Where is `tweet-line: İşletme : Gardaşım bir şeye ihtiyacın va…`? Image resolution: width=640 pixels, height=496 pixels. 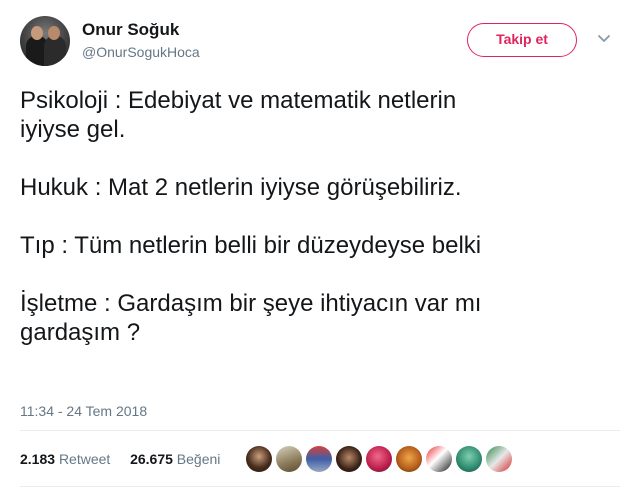
tweet-line: İşletme : Gardaşım bir şeye ihtiyacın va… is located at coordinates (251, 303).